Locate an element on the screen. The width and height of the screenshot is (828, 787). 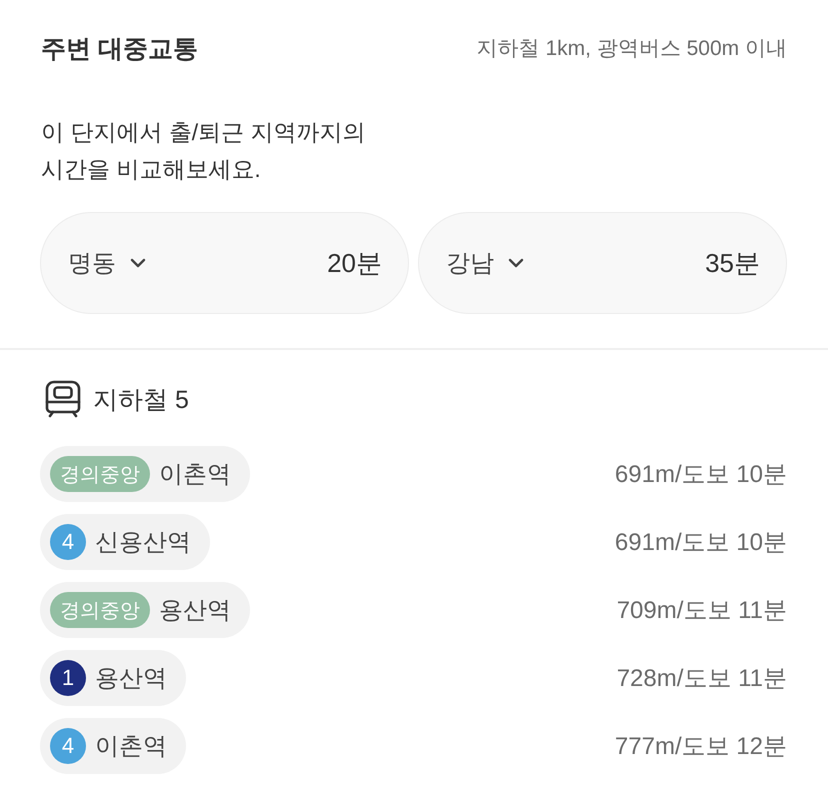
station-name: 신용산역 is located at coordinates (143, 543).